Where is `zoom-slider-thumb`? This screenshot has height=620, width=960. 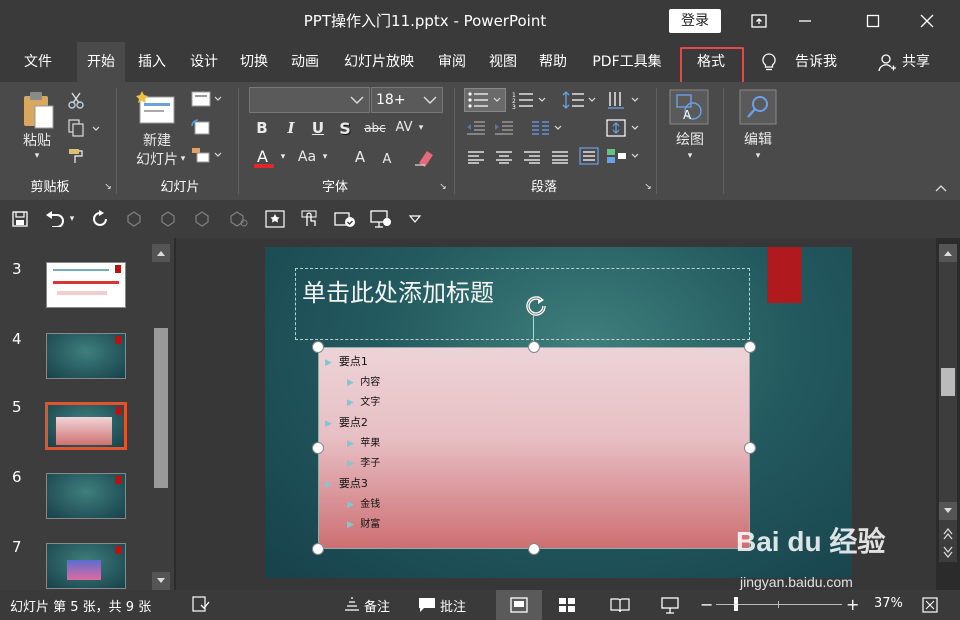
zoom-slider-thumb is located at coordinates (736, 604).